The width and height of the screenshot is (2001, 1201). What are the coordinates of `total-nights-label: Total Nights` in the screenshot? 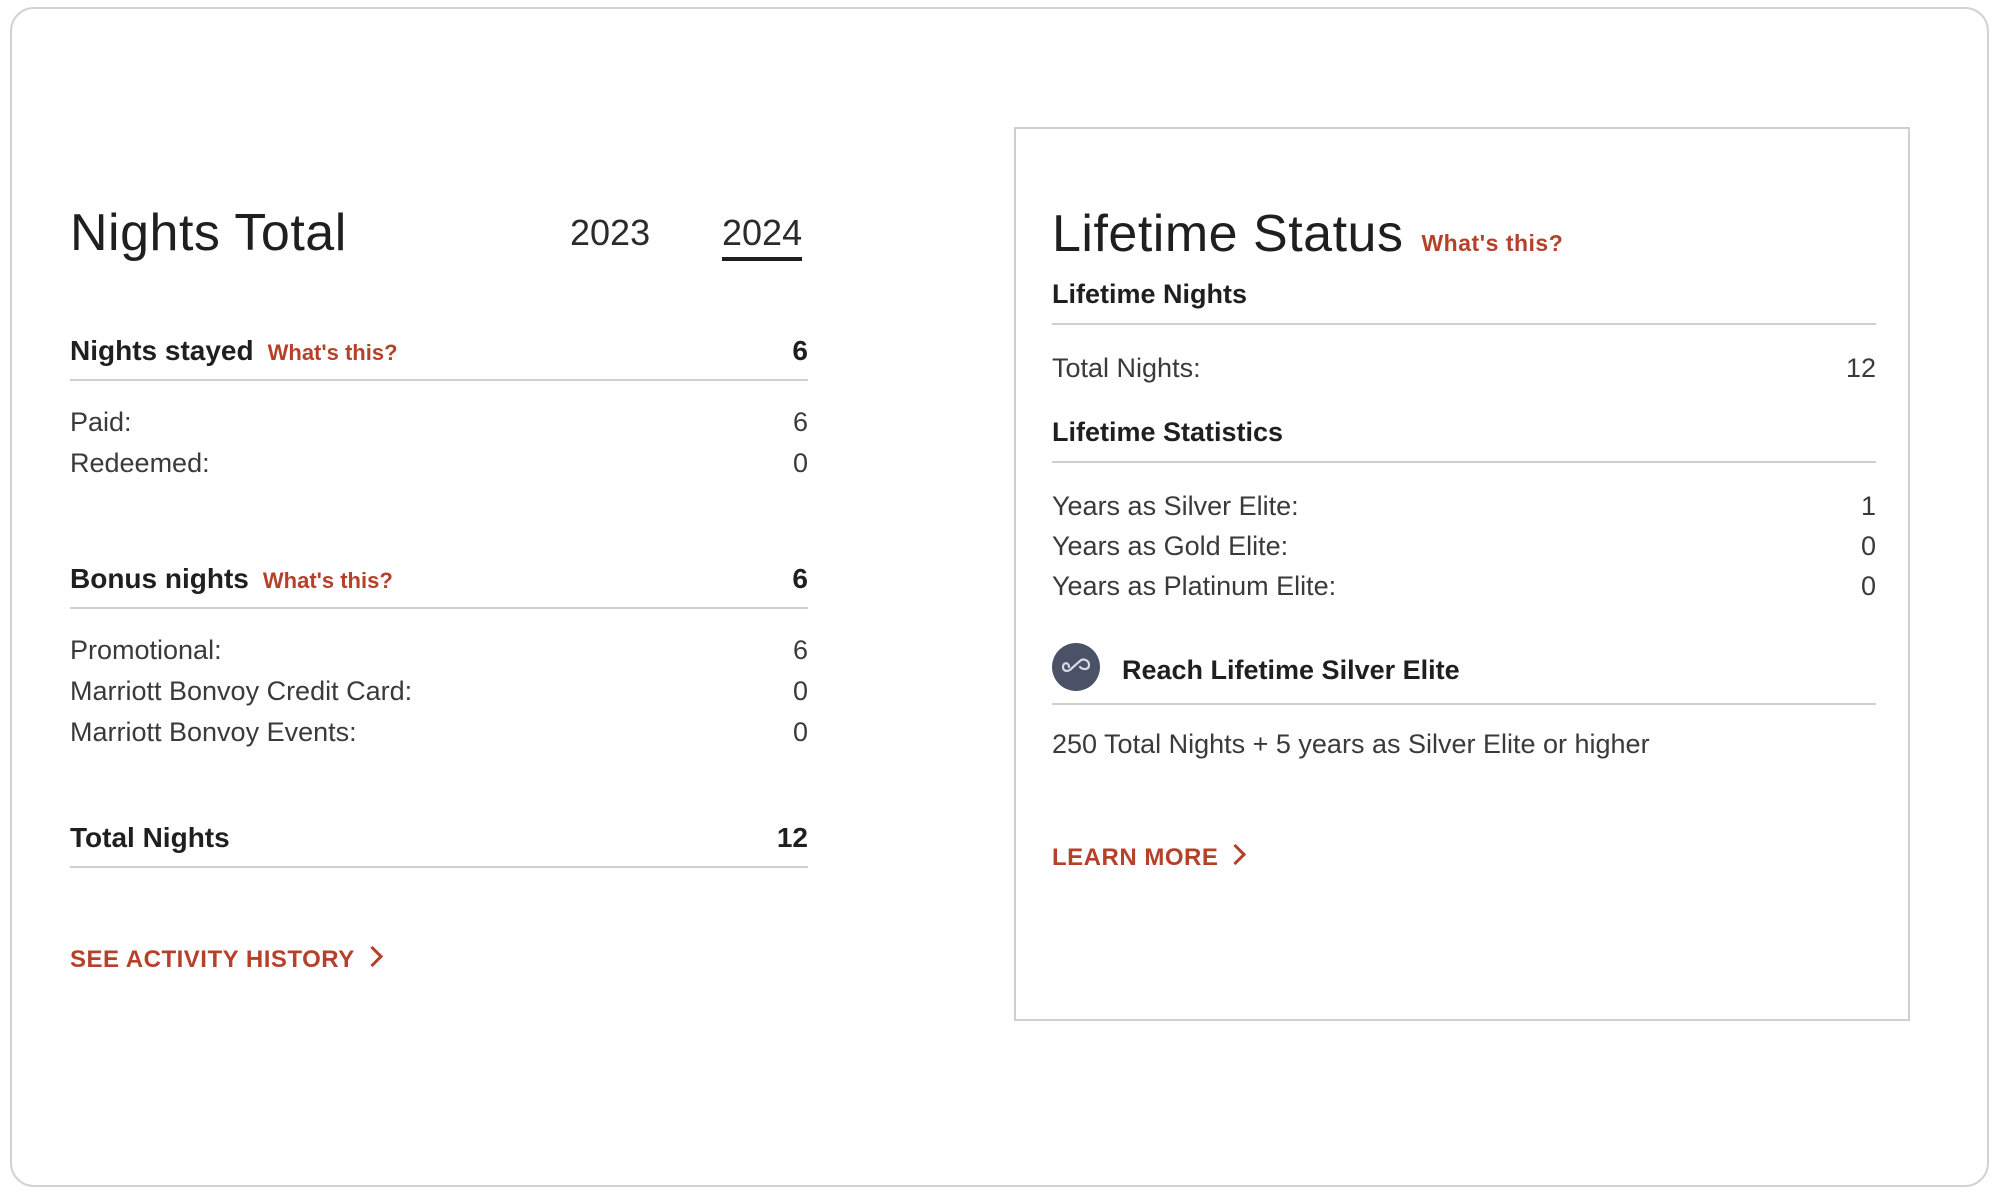 It's located at (150, 837).